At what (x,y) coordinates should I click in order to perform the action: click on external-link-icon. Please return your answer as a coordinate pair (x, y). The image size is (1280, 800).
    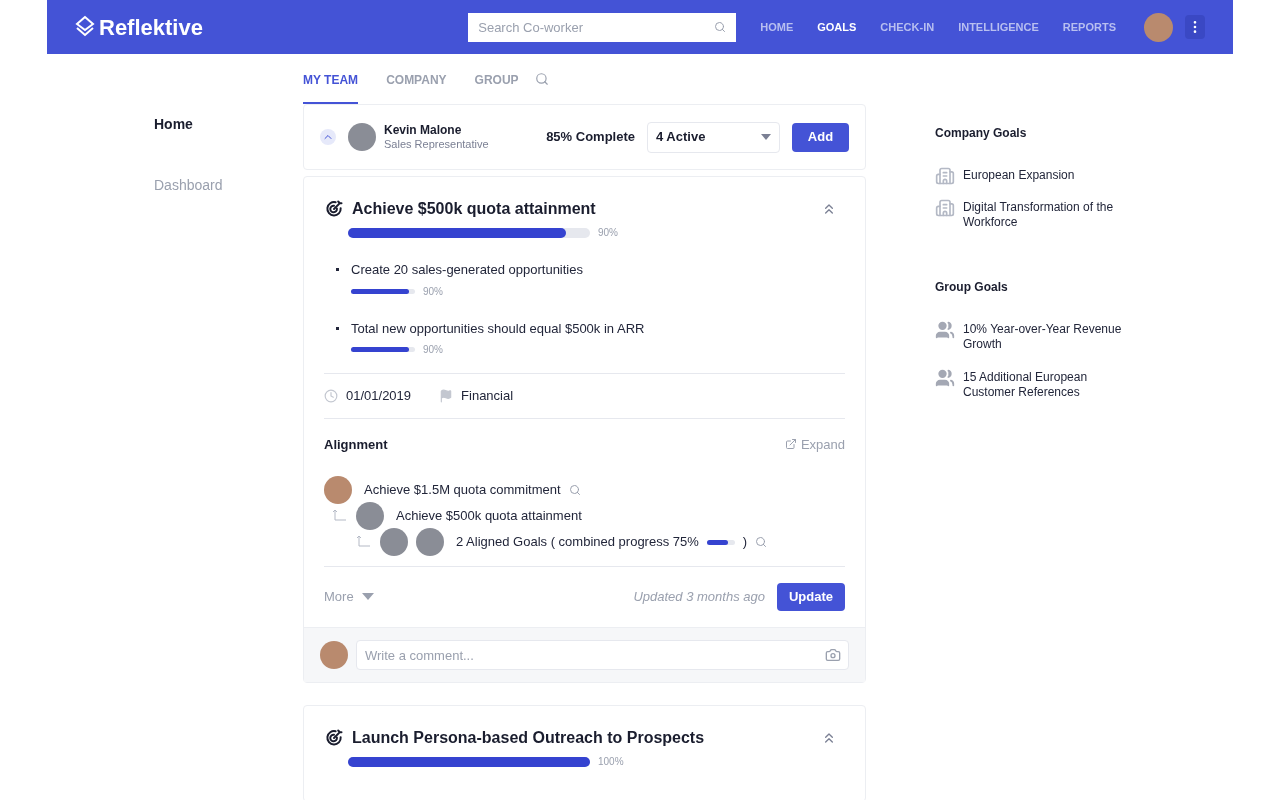
    Looking at the image, I should click on (790, 444).